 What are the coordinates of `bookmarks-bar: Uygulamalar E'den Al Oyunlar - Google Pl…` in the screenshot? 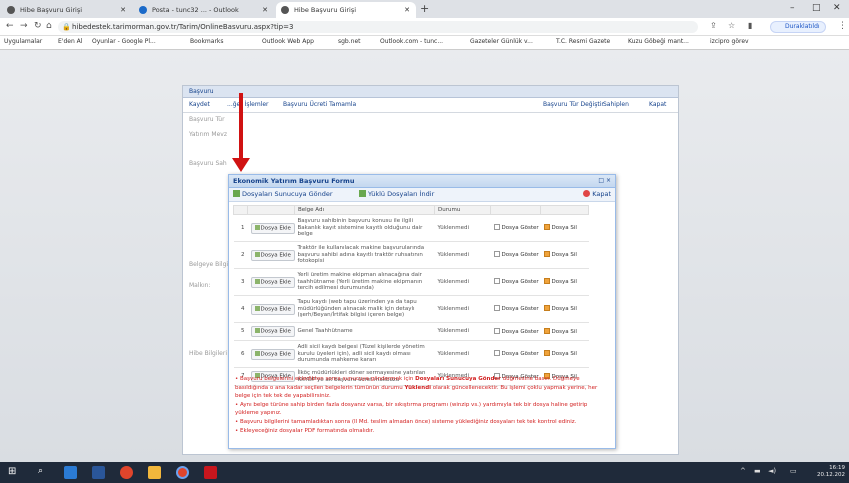 It's located at (424, 43).